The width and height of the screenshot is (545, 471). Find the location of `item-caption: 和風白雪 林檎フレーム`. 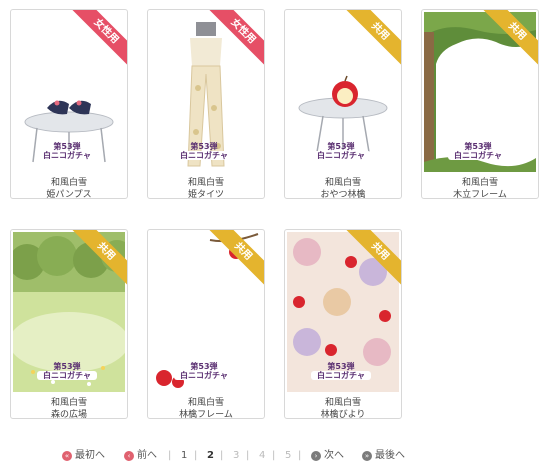

item-caption: 和風白雪 林檎フレーム is located at coordinates (206, 408).